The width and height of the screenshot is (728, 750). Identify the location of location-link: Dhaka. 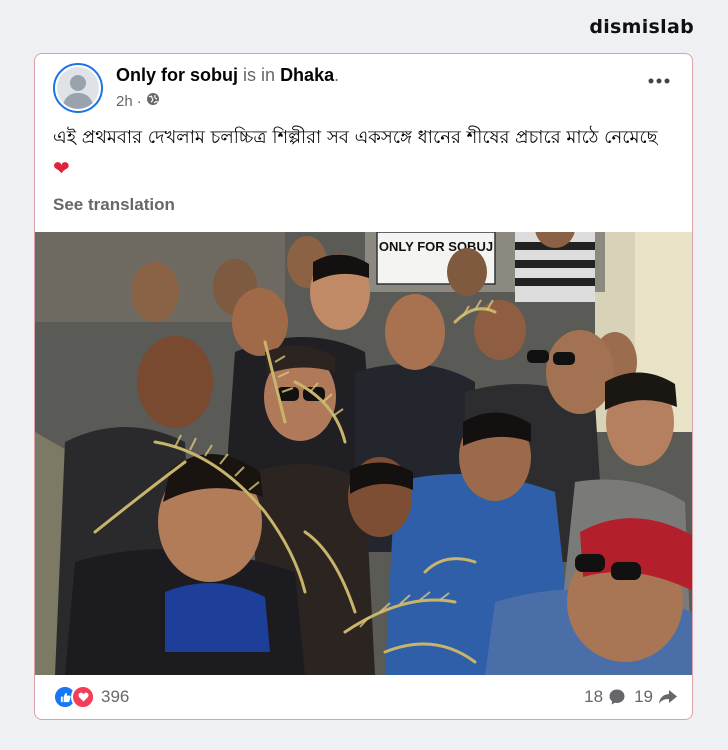
(307, 75).